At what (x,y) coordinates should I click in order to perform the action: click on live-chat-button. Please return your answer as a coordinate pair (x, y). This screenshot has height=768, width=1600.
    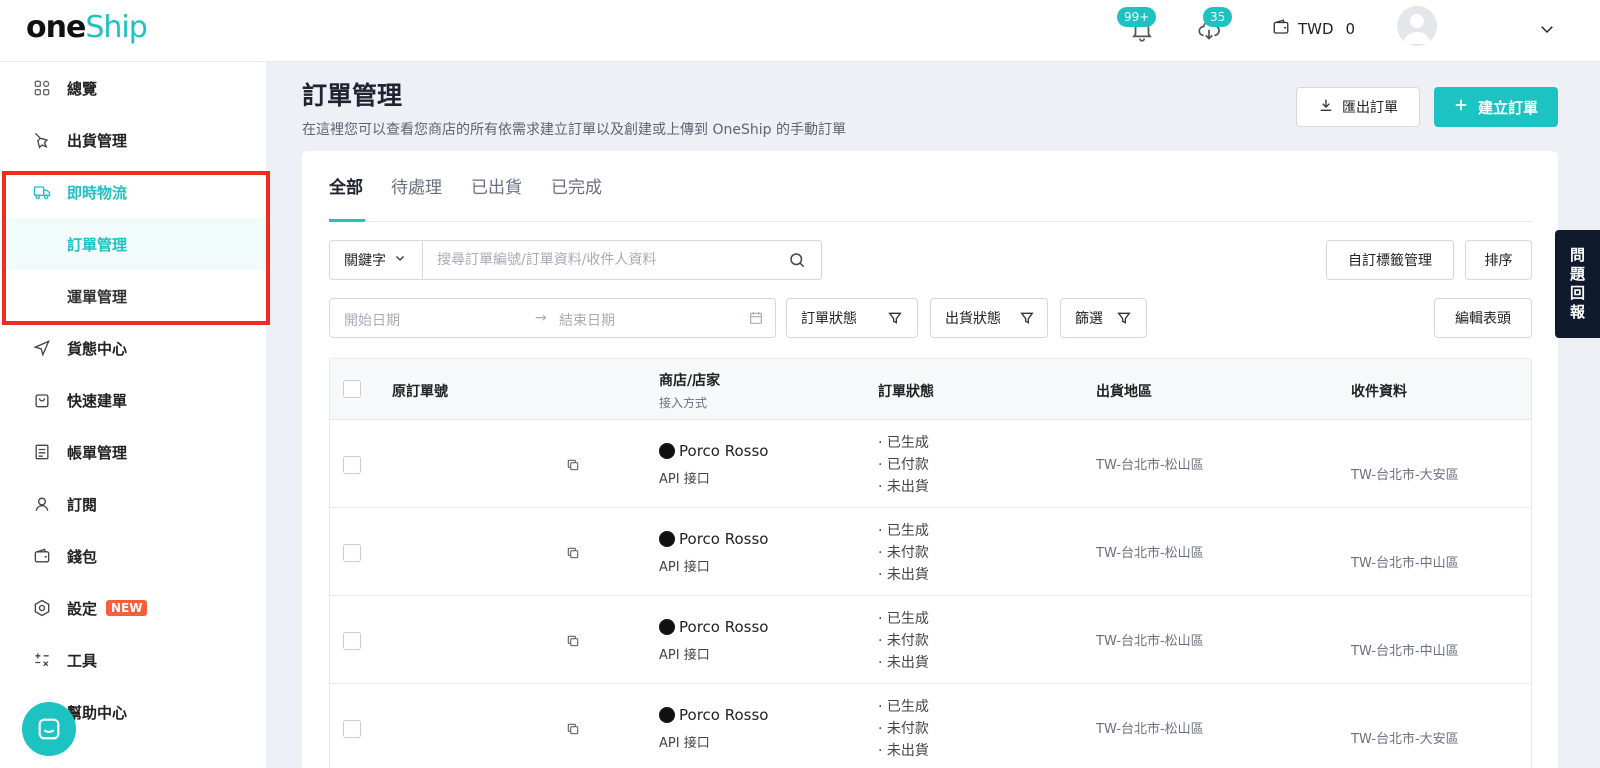
    Looking at the image, I should click on (49, 729).